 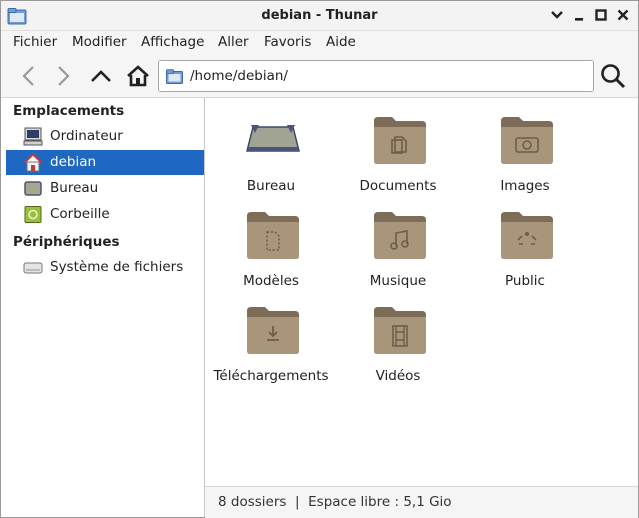 I want to click on file-item-images: Images, so click(x=525, y=148).